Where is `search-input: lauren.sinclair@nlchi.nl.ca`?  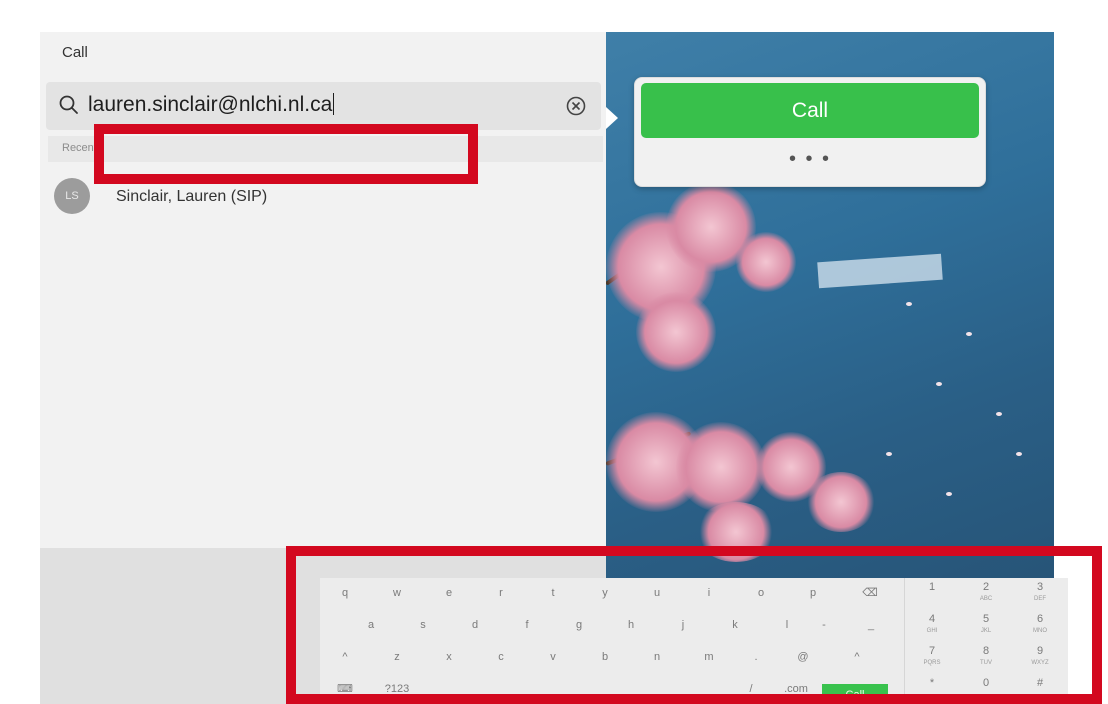 search-input: lauren.sinclair@nlchi.nl.ca is located at coordinates (323, 106).